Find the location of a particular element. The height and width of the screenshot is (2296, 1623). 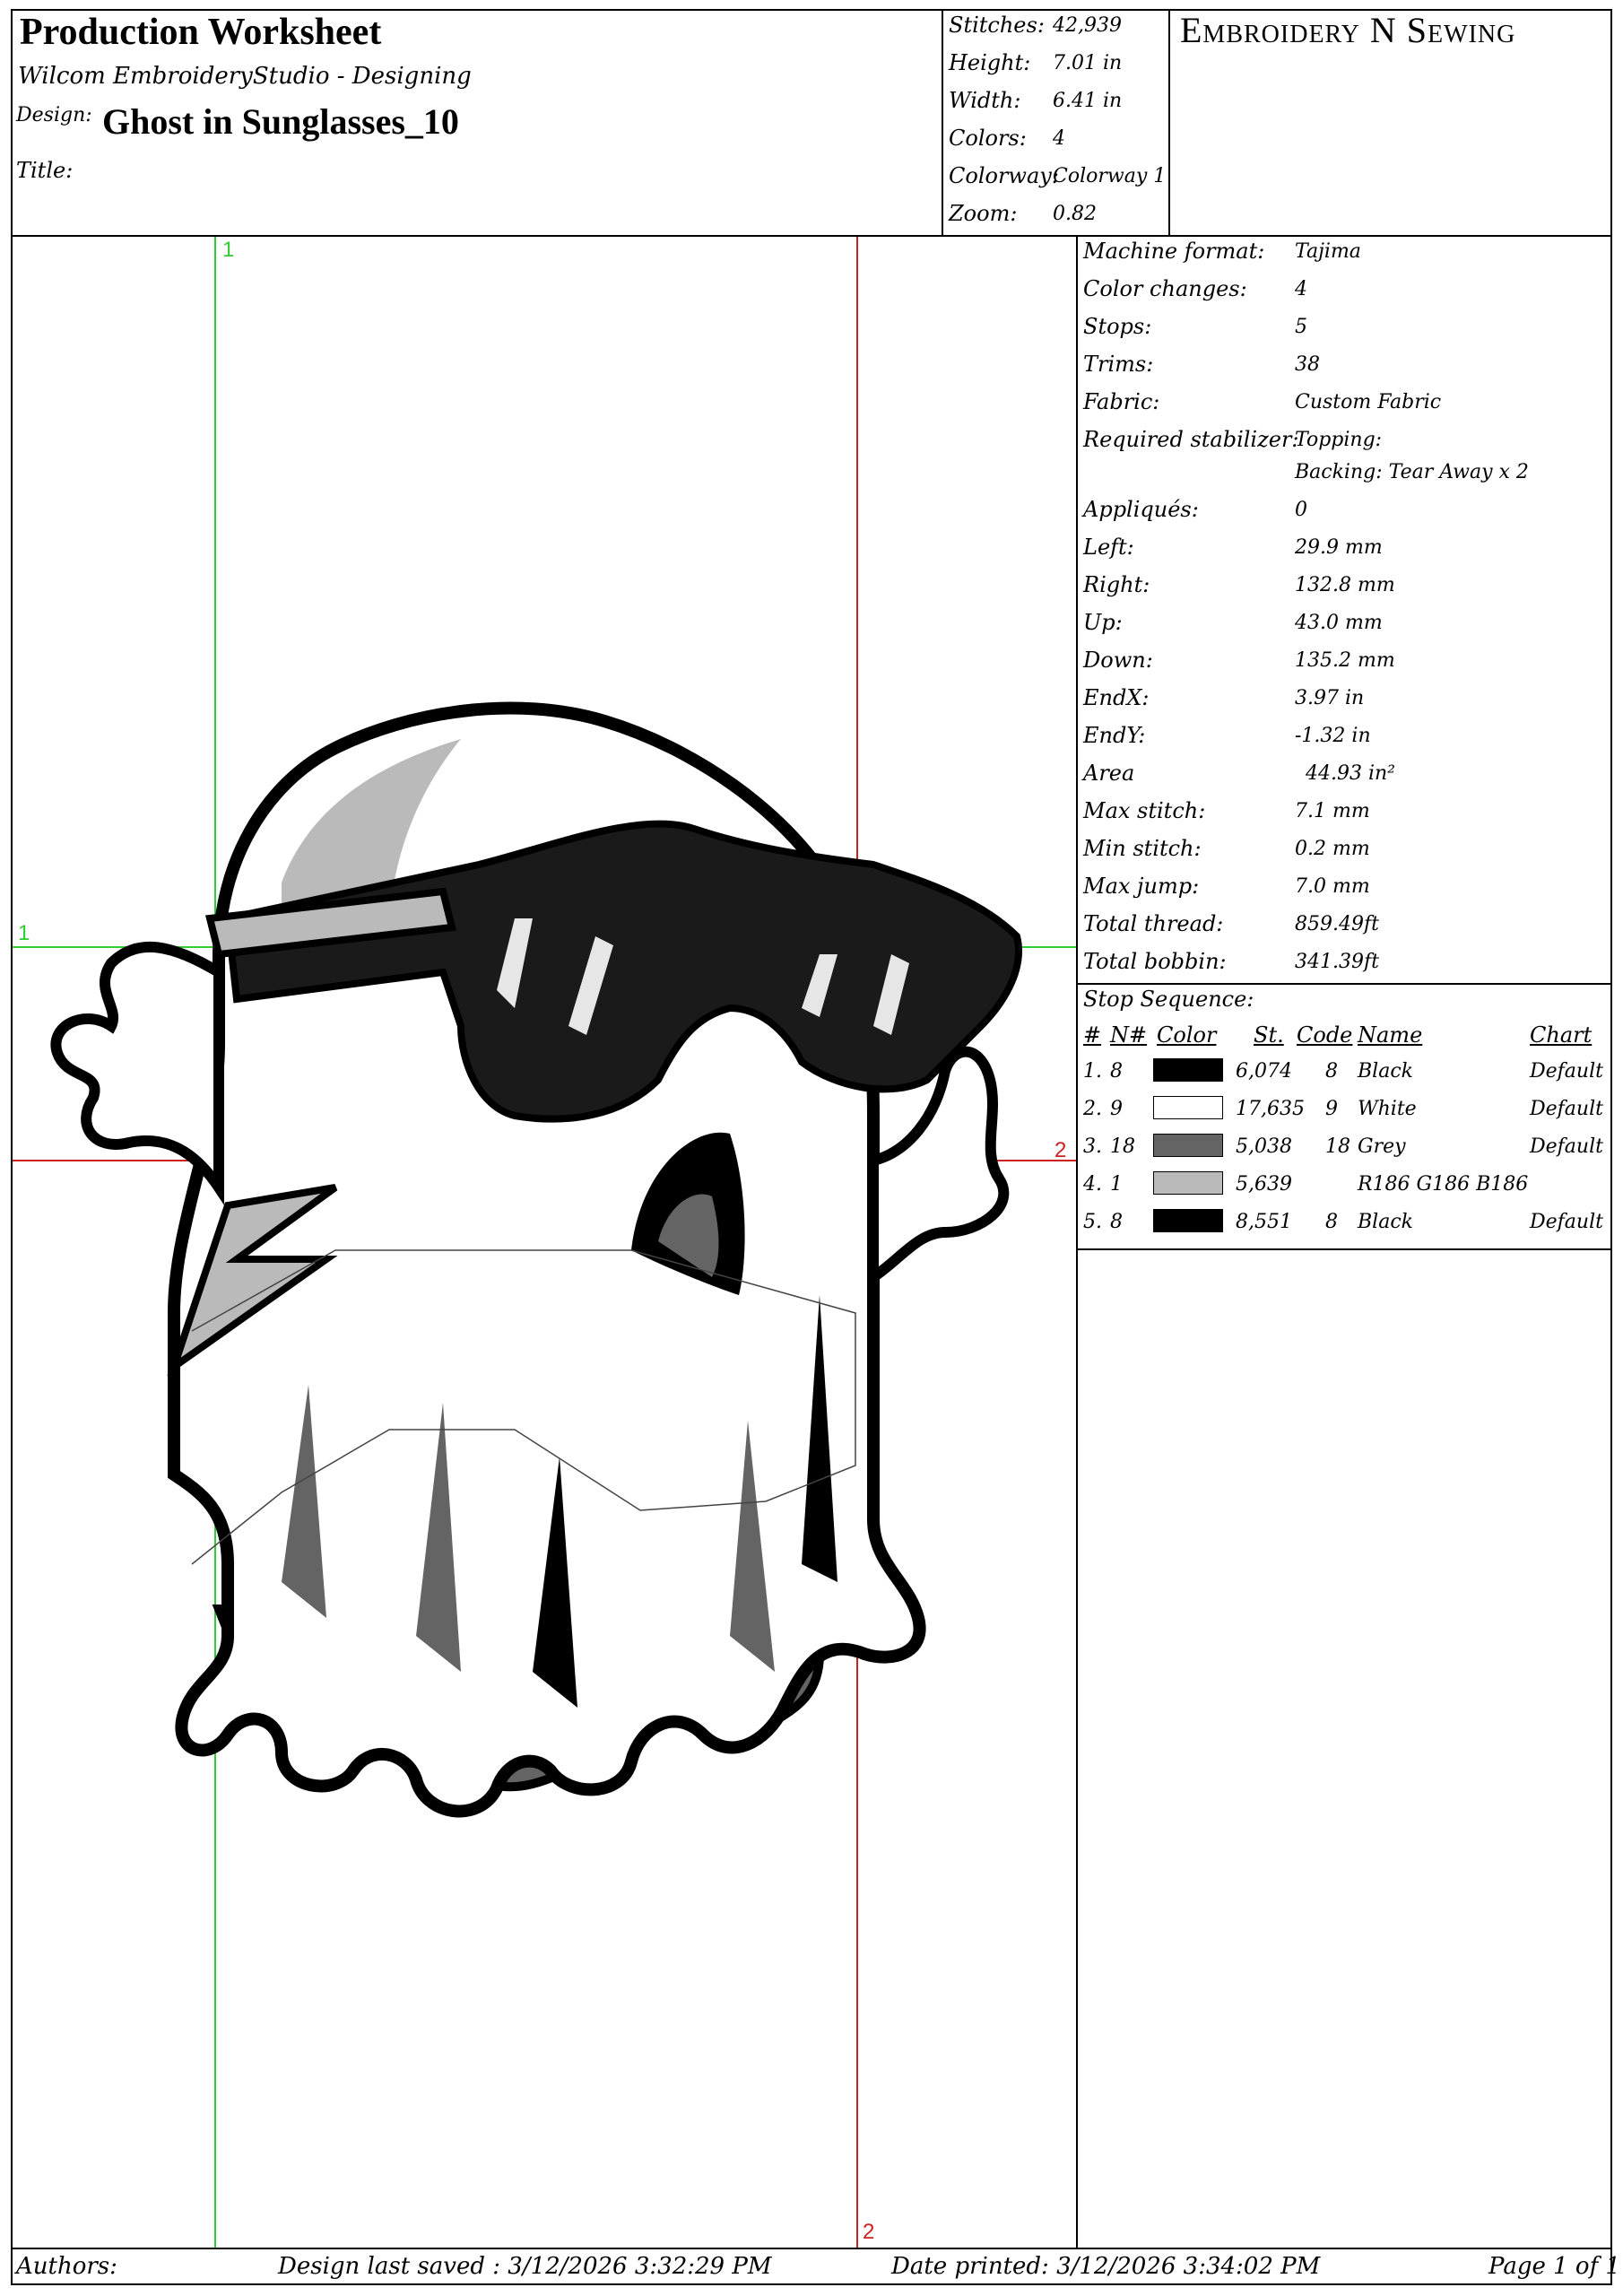

detail-label: Appliqués: is located at coordinates (1141, 509).